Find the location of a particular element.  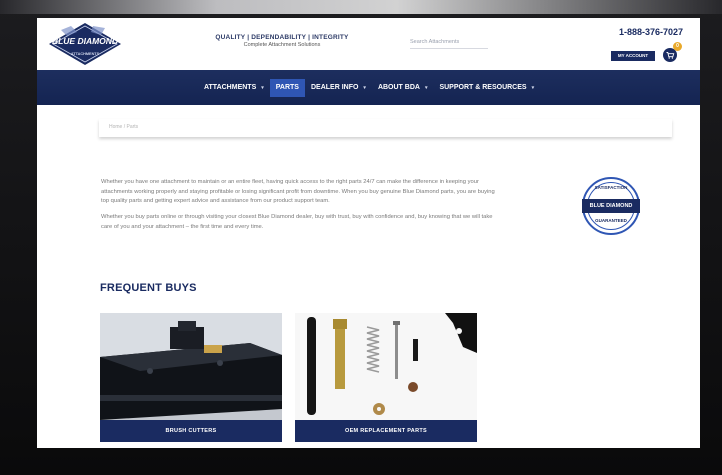

logo-brand-text: BLUE DIAMOND is located at coordinates (85, 41).